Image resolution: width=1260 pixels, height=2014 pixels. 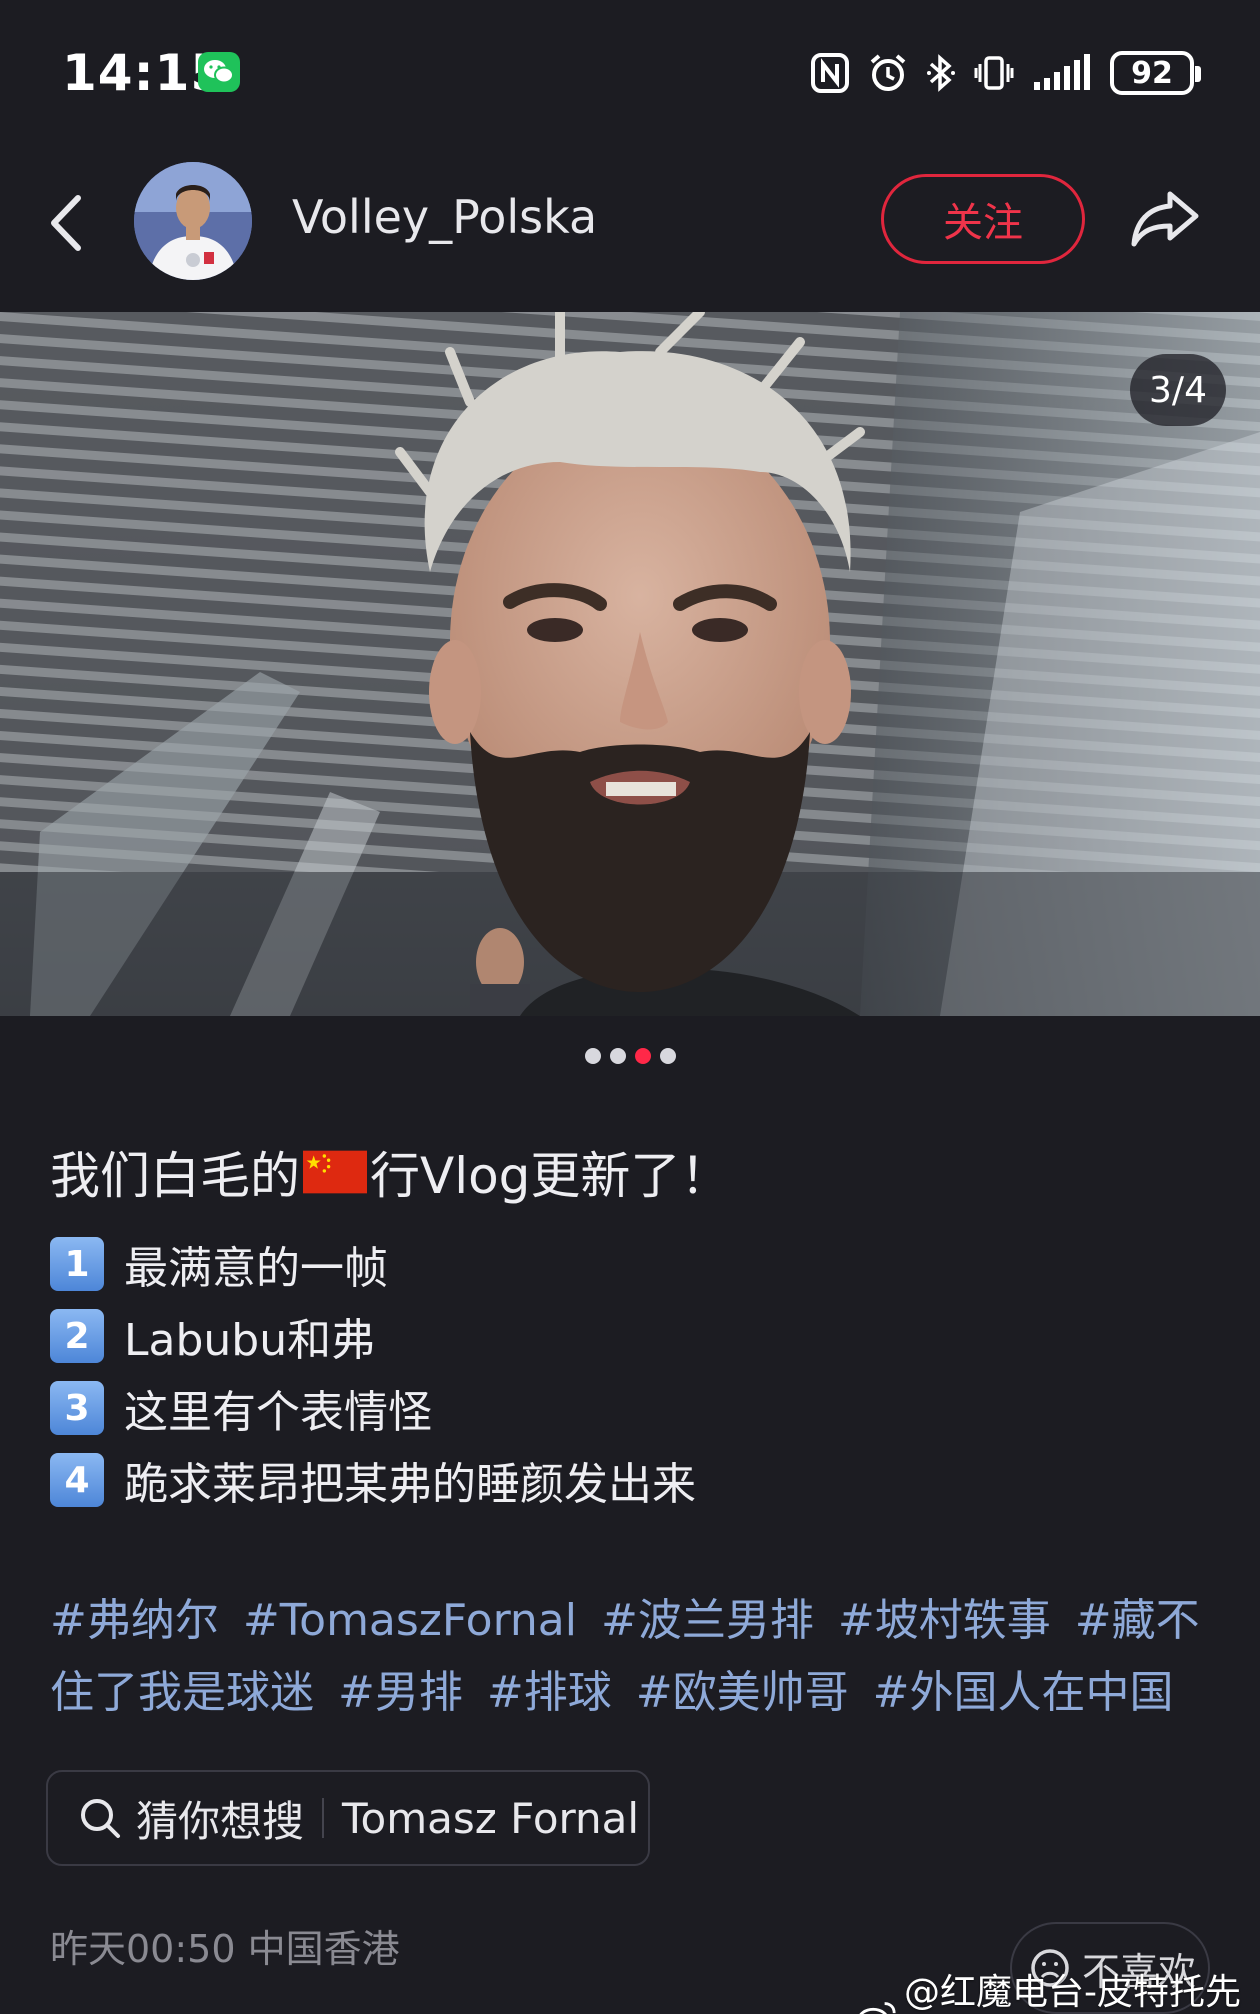 What do you see at coordinates (1152, 73) in the screenshot?
I see `battery-level: 92` at bounding box center [1152, 73].